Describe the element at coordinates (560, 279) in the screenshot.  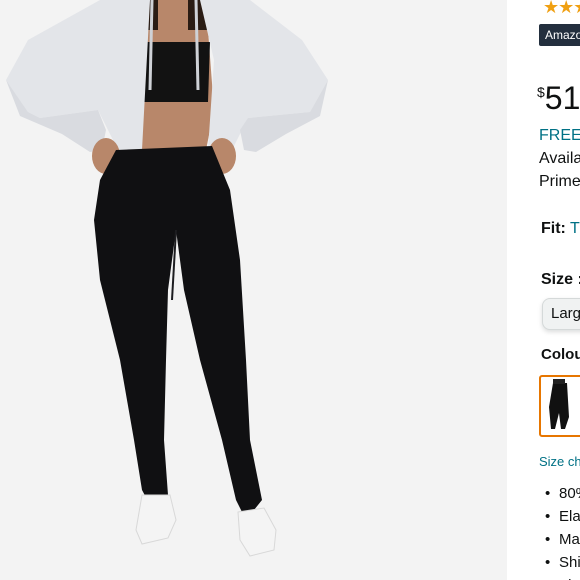
I see `size-label: Size :` at that location.